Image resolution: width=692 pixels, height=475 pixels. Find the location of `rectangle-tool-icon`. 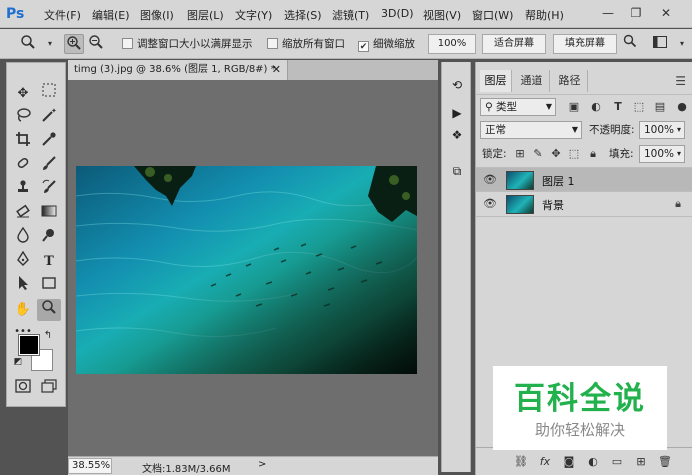

rectangle-tool-icon is located at coordinates (49, 286).